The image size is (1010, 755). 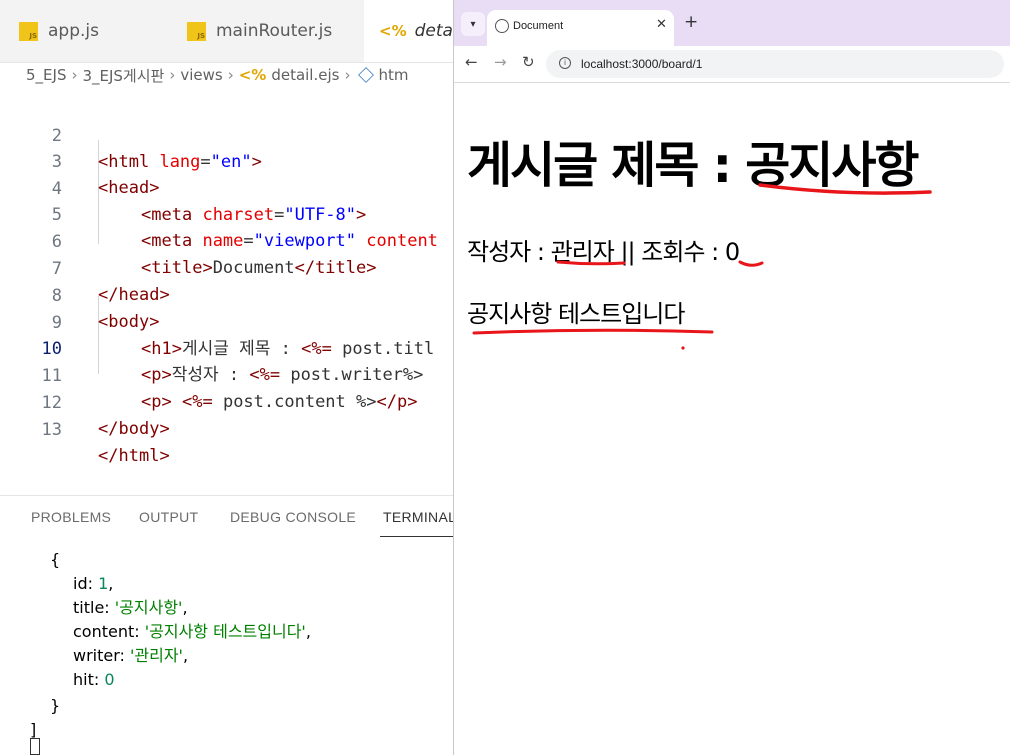 I want to click on editor-tab-bar: JS app.js JS mainRouter.js <% detail, so click(x=226, y=31).